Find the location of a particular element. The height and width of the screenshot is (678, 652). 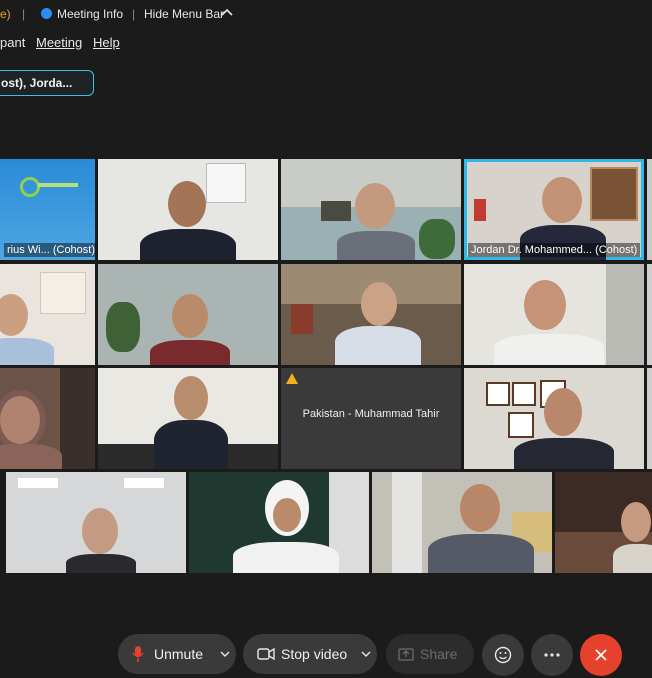

menu-item-participant: pant is located at coordinates (12, 42).